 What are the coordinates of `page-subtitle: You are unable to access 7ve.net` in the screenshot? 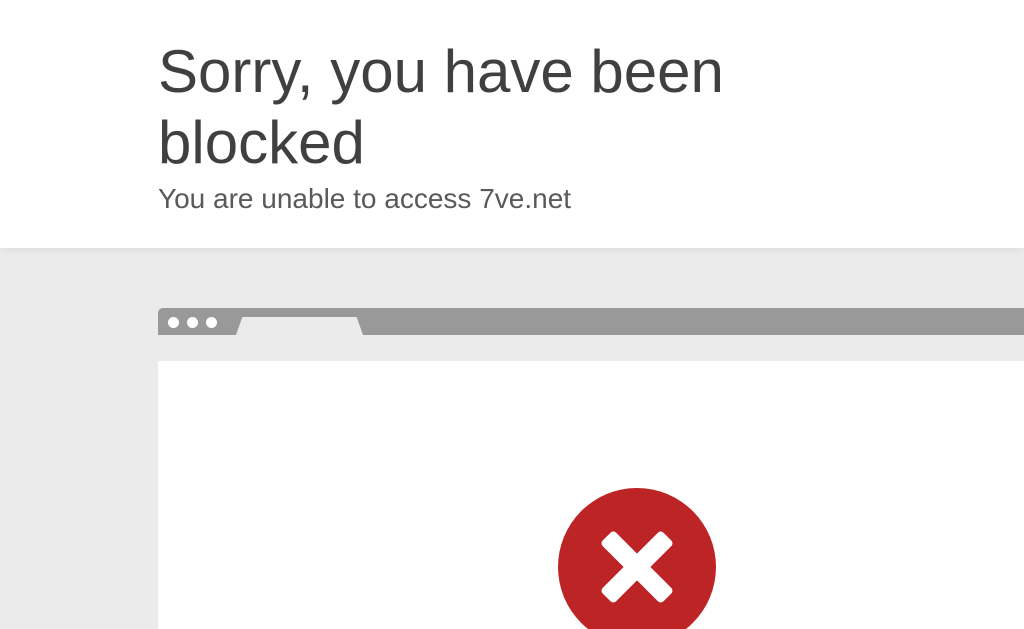 It's located at (365, 198).